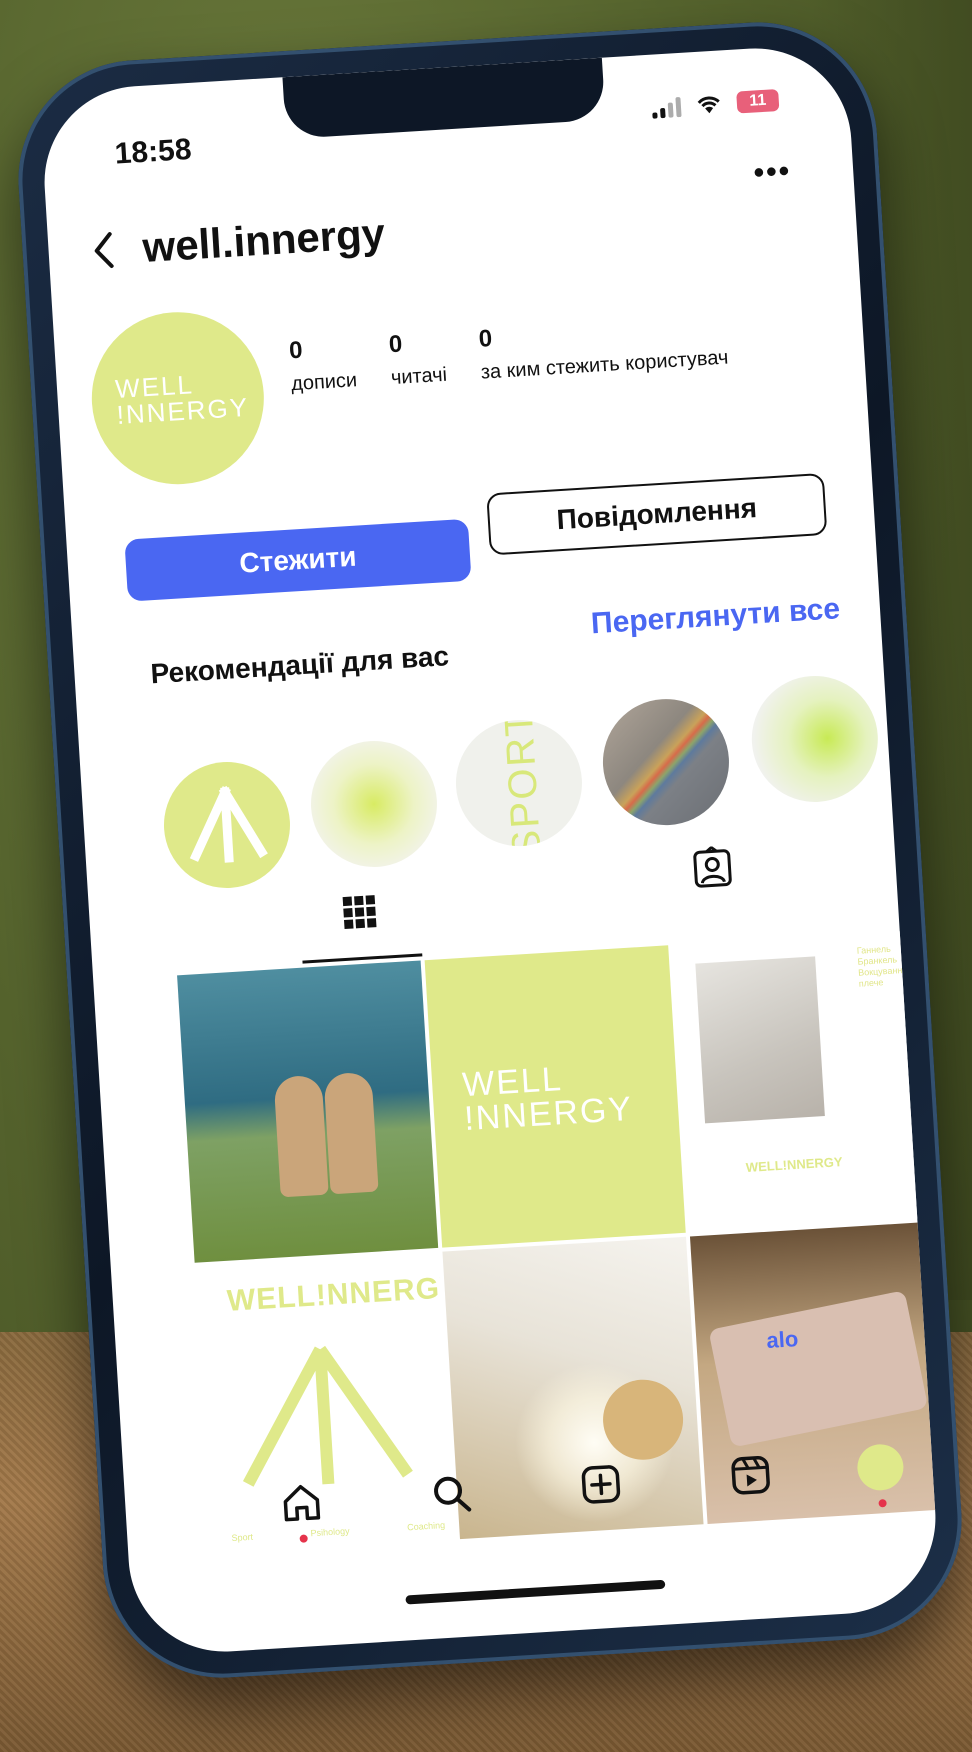  Describe the element at coordinates (182, 410) in the screenshot. I see `avatar-text-line2: !NNERGY` at that location.